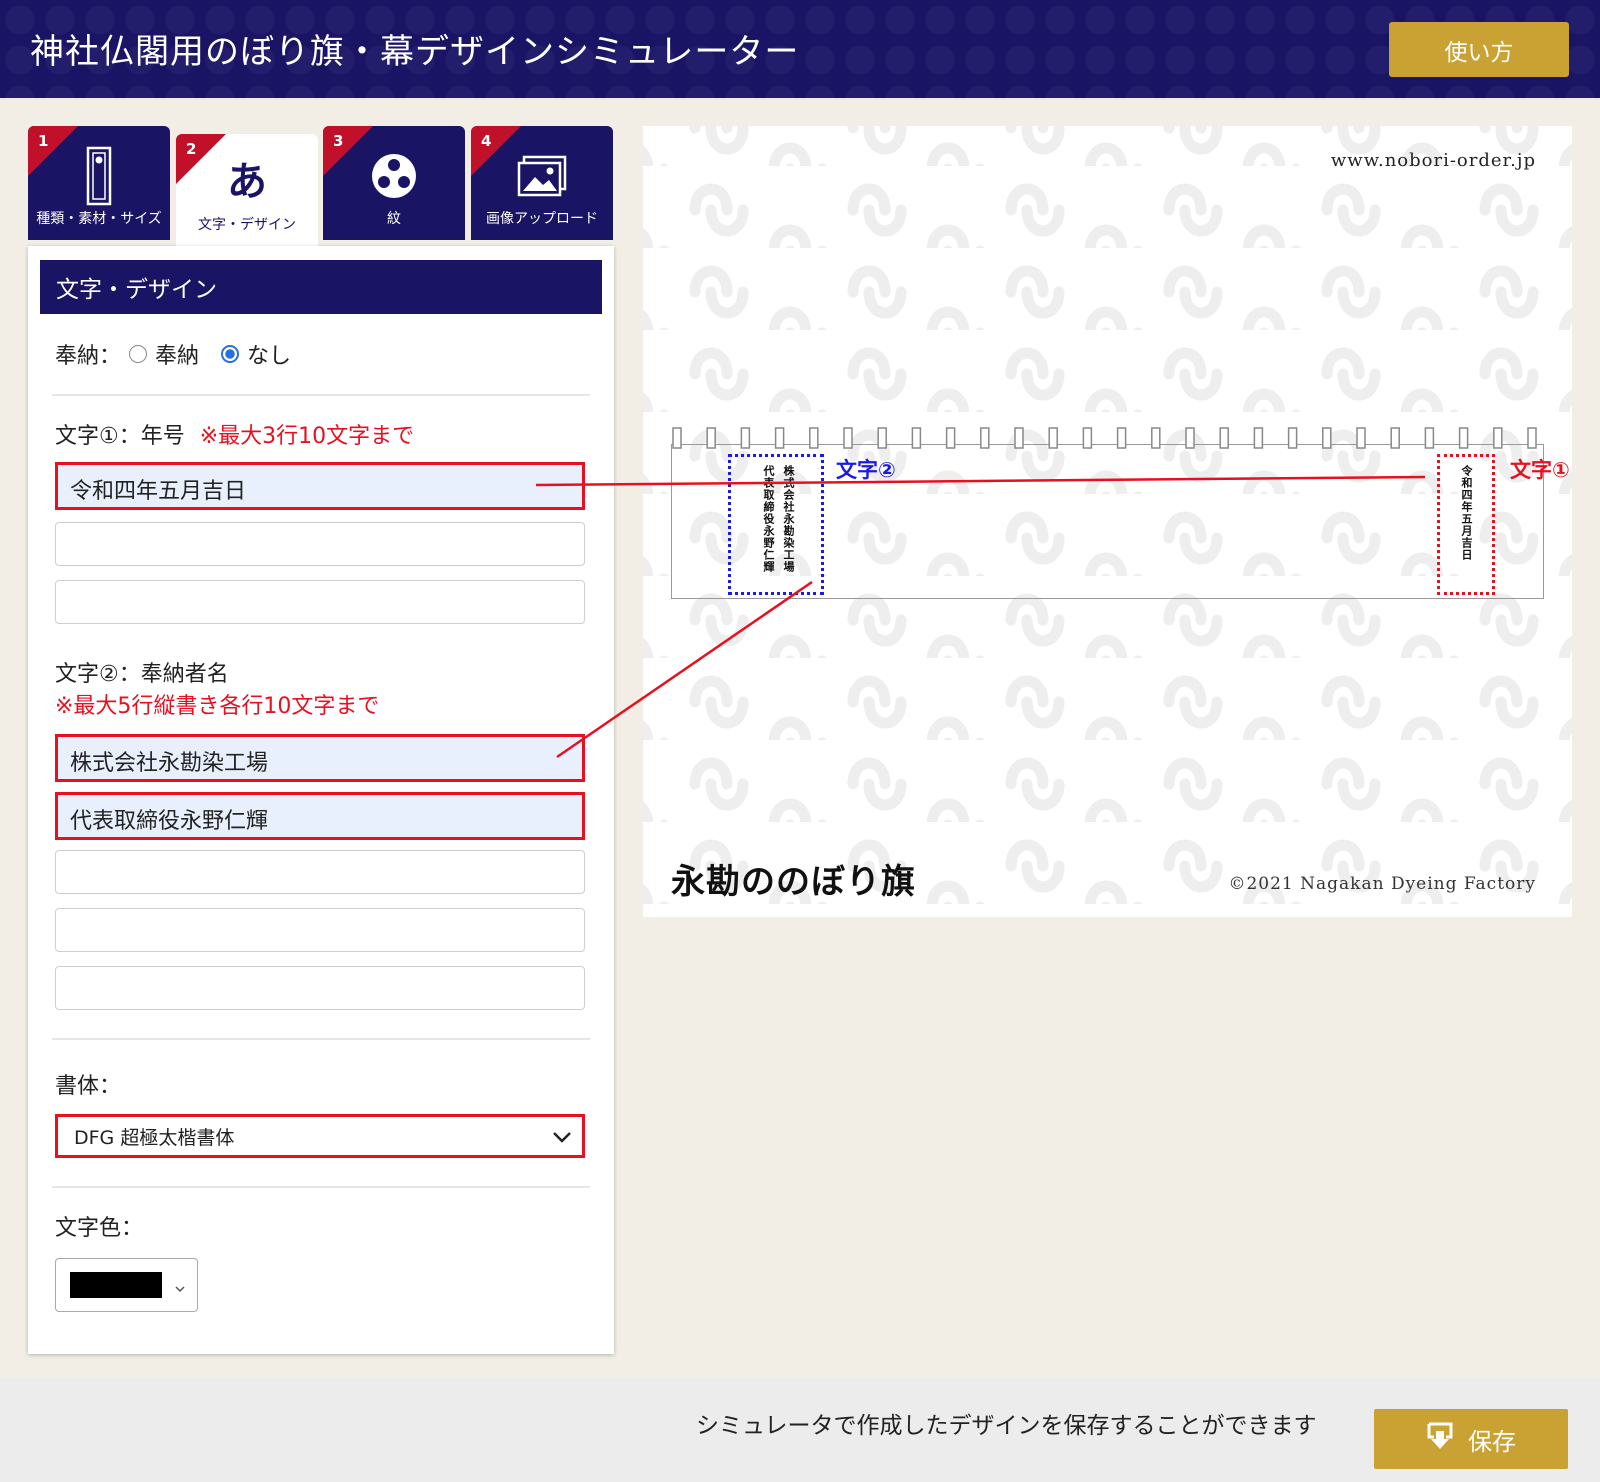  I want to click on hounou-option-yes: 奉納, so click(177, 356).